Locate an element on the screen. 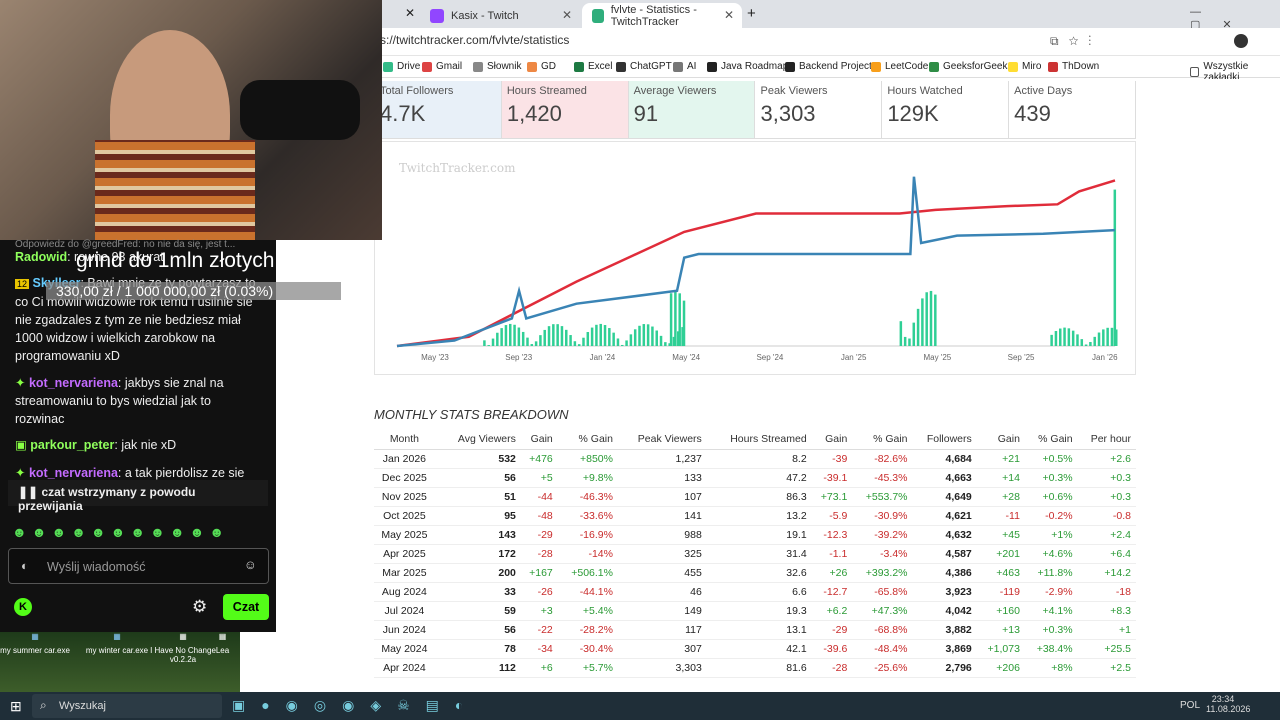 The width and height of the screenshot is (1280, 720). taskbar-search: ⌕ Wyszukaj is located at coordinates (127, 706).